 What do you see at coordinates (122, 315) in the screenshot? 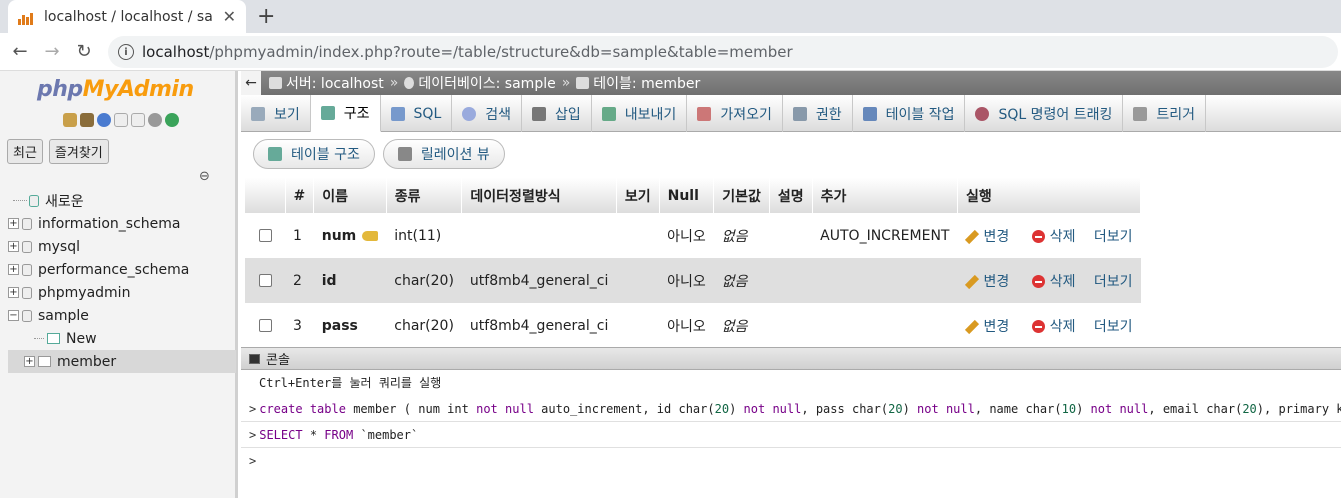
I see `tree-item-sample: − sample` at bounding box center [122, 315].